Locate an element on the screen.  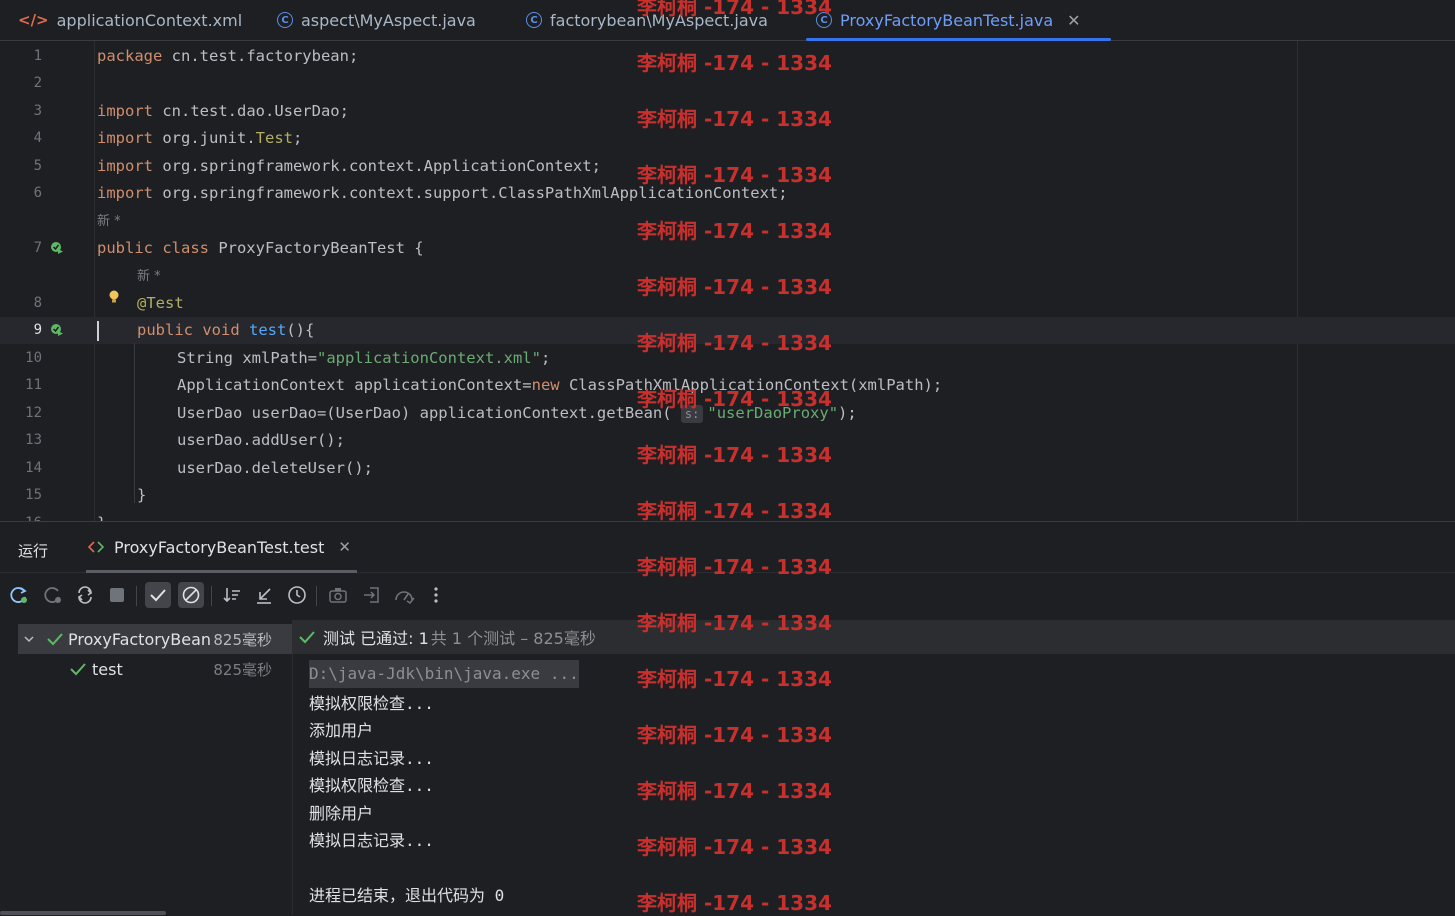
stop-icon is located at coordinates (117, 595).